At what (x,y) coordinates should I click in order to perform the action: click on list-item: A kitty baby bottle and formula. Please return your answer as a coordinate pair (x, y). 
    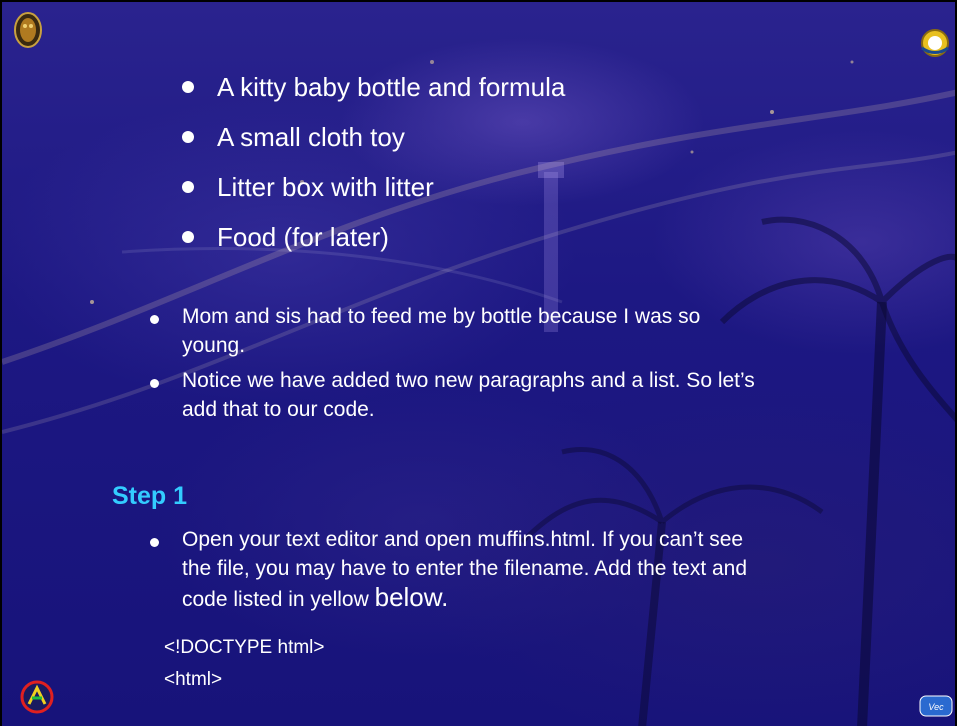
    Looking at the image, I should click on (391, 87).